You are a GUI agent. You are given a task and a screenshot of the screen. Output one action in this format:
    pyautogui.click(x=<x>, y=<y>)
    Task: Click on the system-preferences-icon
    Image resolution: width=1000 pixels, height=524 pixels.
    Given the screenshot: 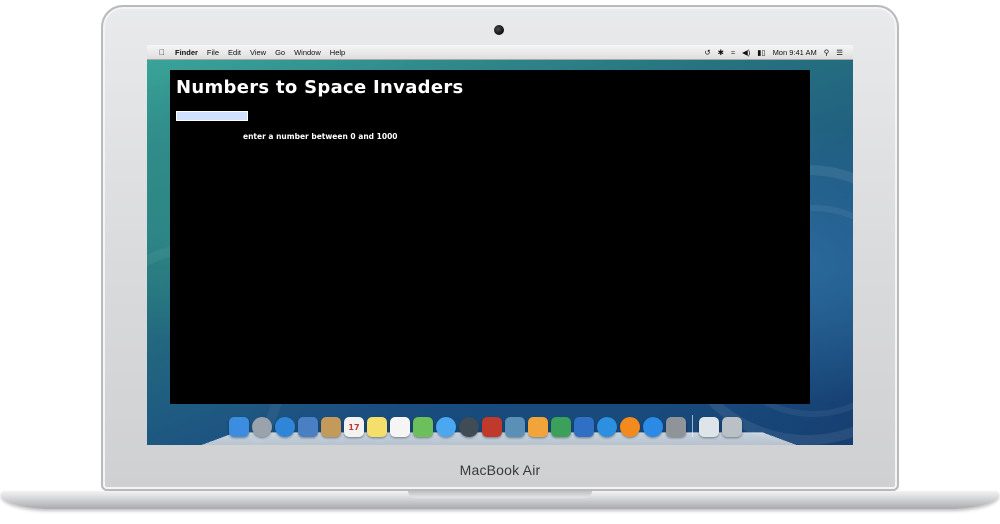 What is the action you would take?
    pyautogui.click(x=676, y=427)
    